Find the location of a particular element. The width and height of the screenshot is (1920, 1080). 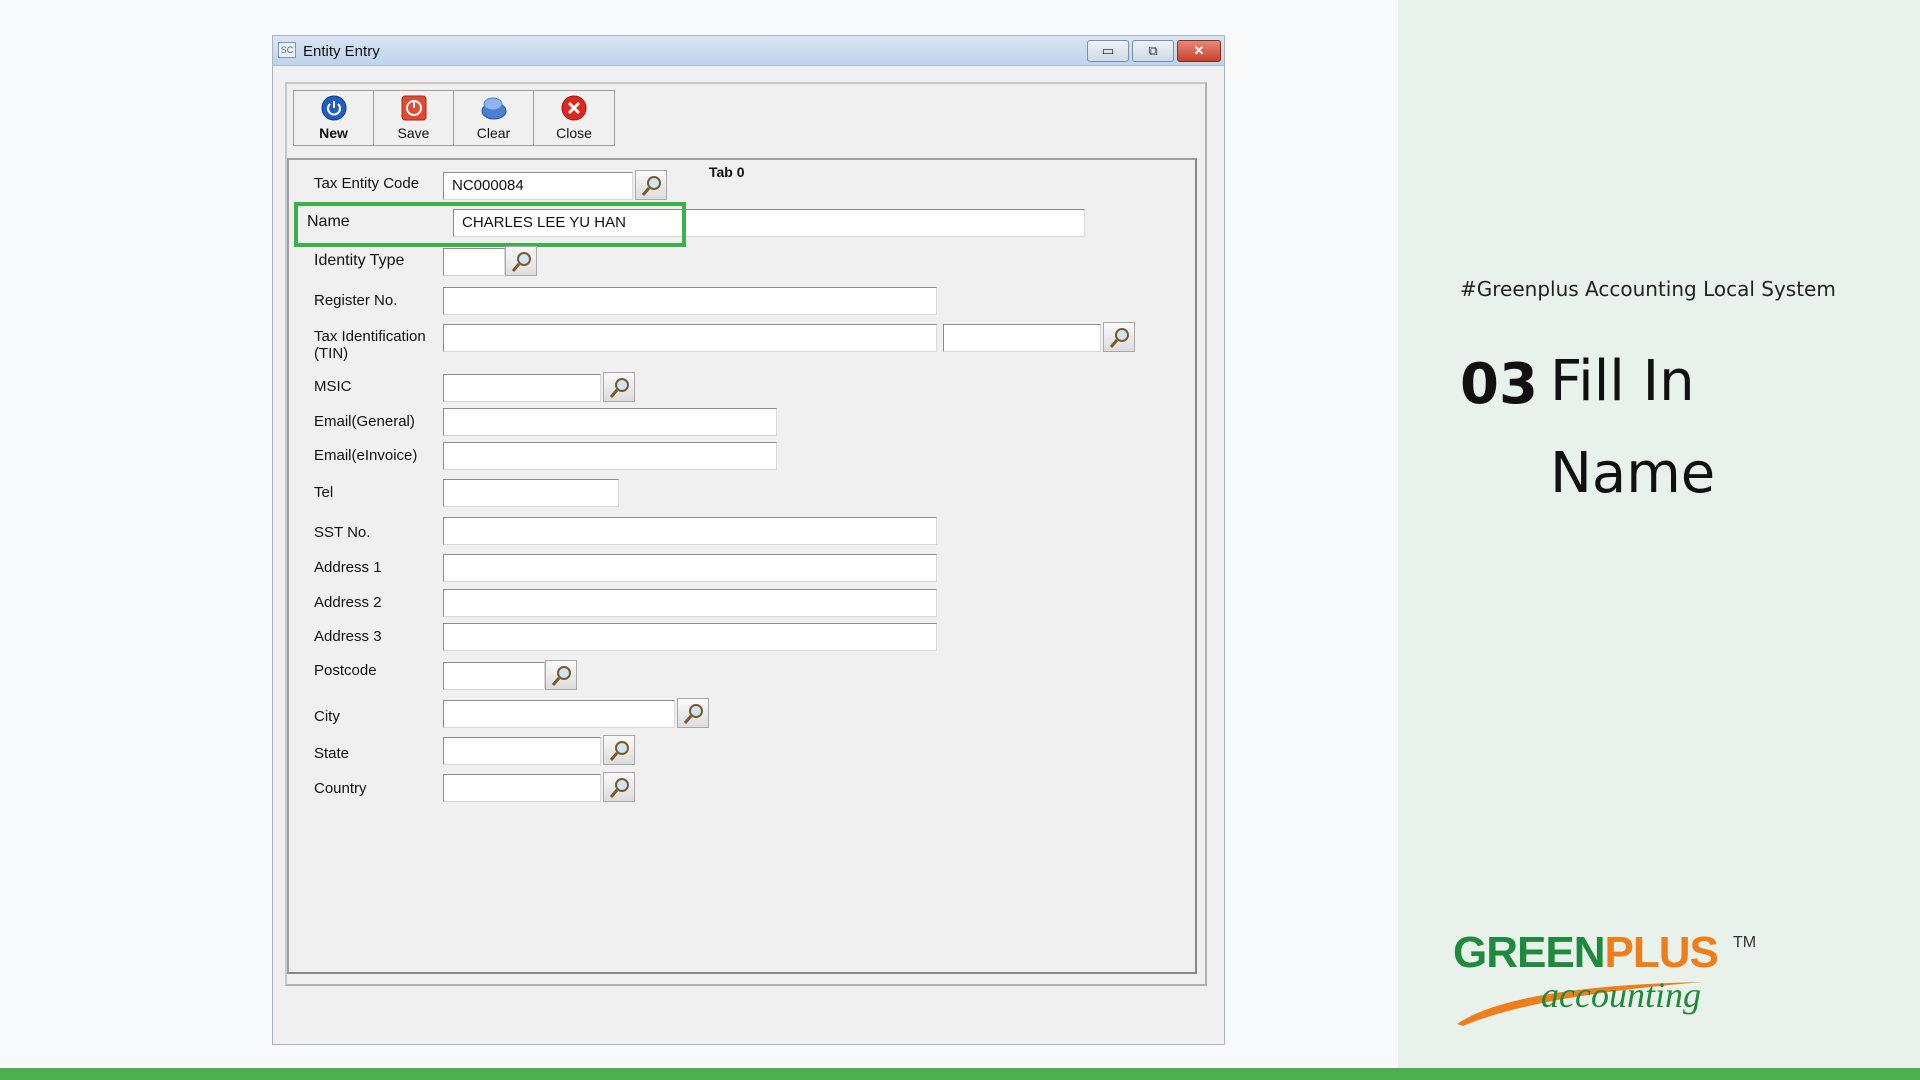

window-title: Entity Entry is located at coordinates (341, 51).